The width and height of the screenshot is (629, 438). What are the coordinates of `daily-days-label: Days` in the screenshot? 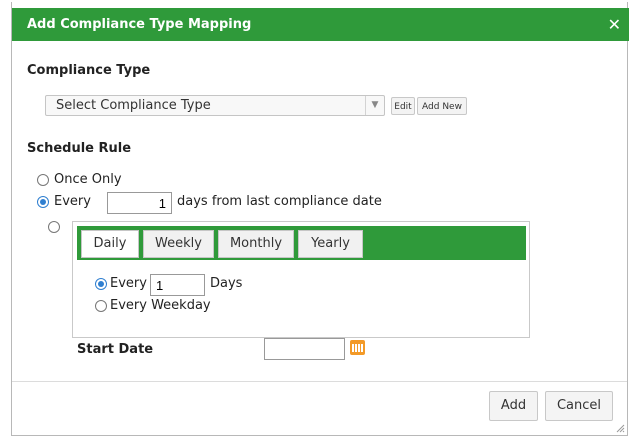 It's located at (226, 283).